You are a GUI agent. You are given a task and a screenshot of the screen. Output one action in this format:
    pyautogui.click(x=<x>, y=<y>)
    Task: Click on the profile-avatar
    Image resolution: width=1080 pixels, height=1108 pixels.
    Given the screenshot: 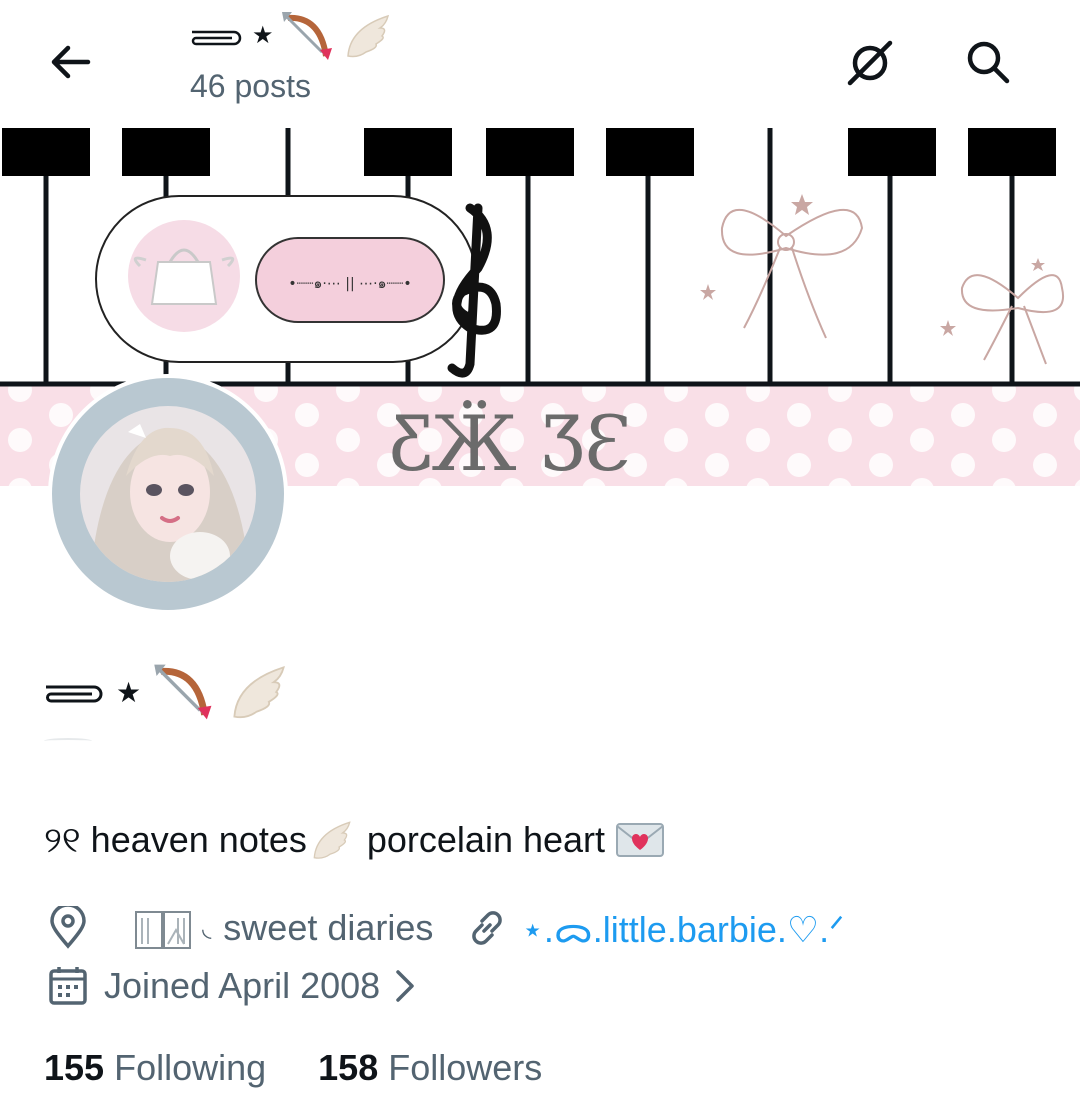 What is the action you would take?
    pyautogui.click(x=168, y=494)
    